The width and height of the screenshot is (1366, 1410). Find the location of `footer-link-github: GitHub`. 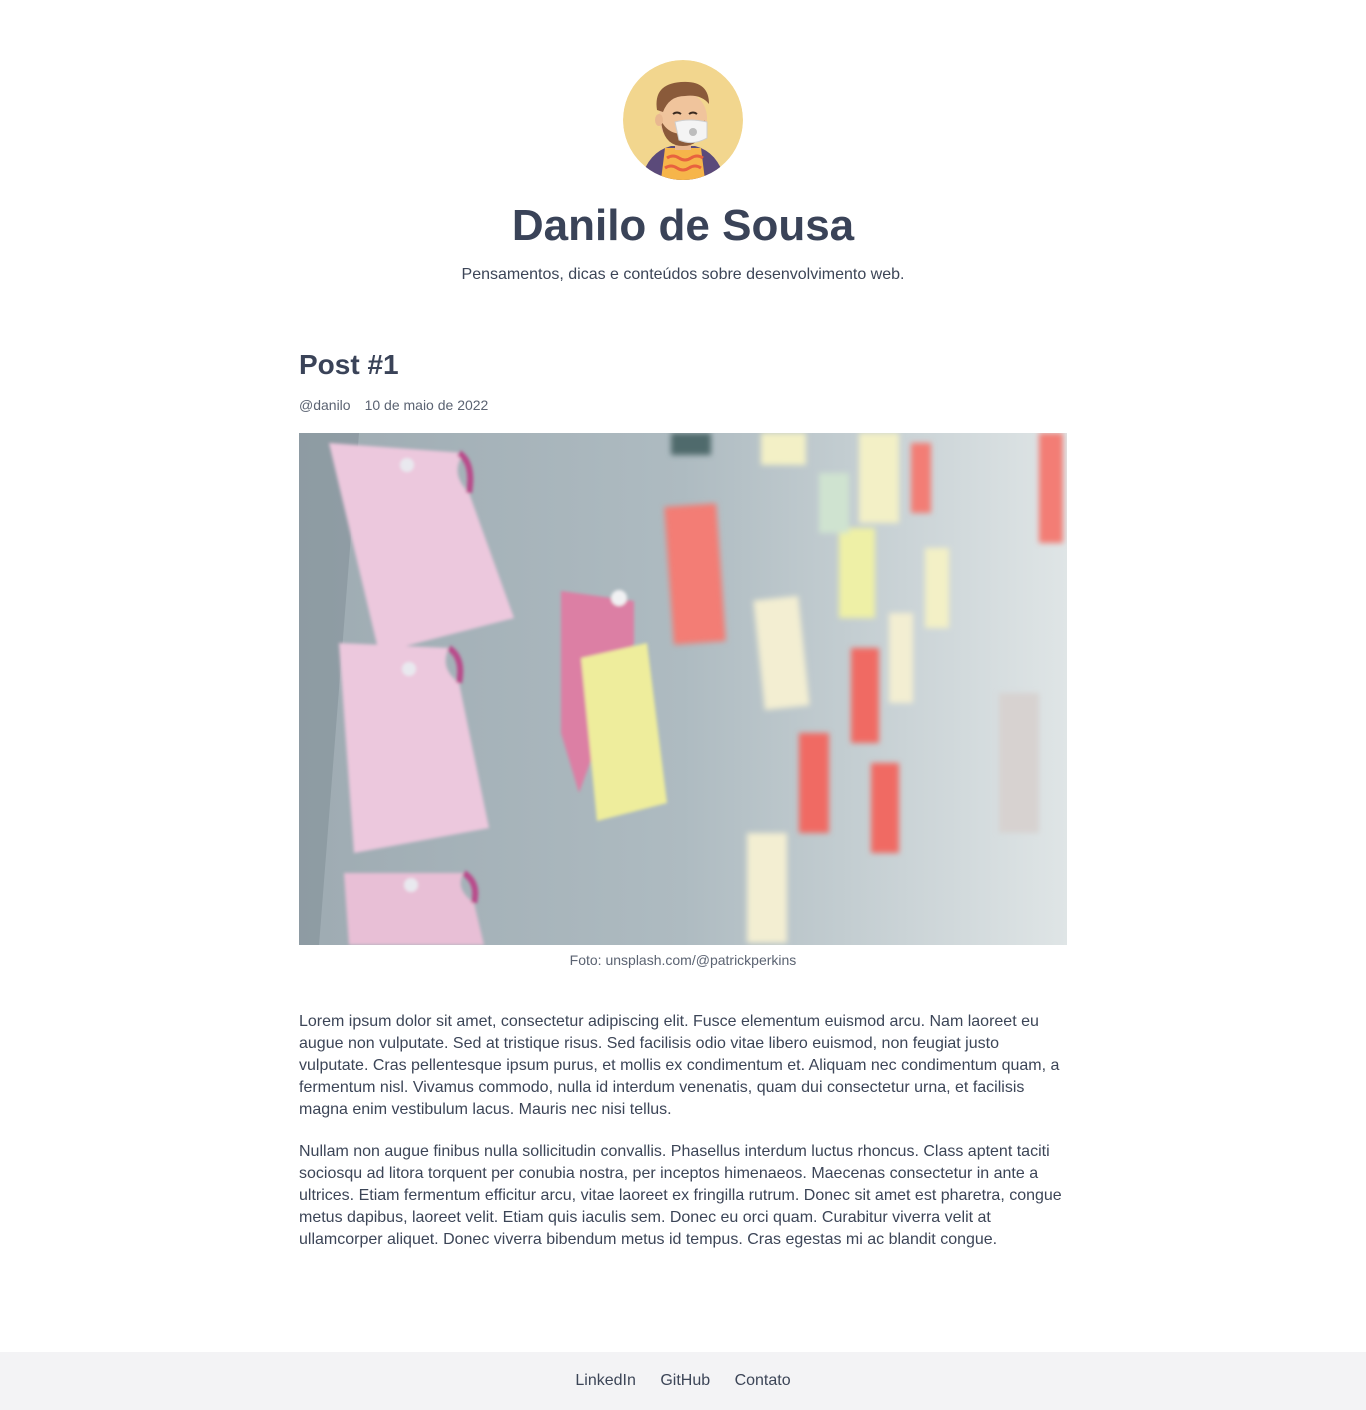

footer-link-github: GitHub is located at coordinates (685, 1381).